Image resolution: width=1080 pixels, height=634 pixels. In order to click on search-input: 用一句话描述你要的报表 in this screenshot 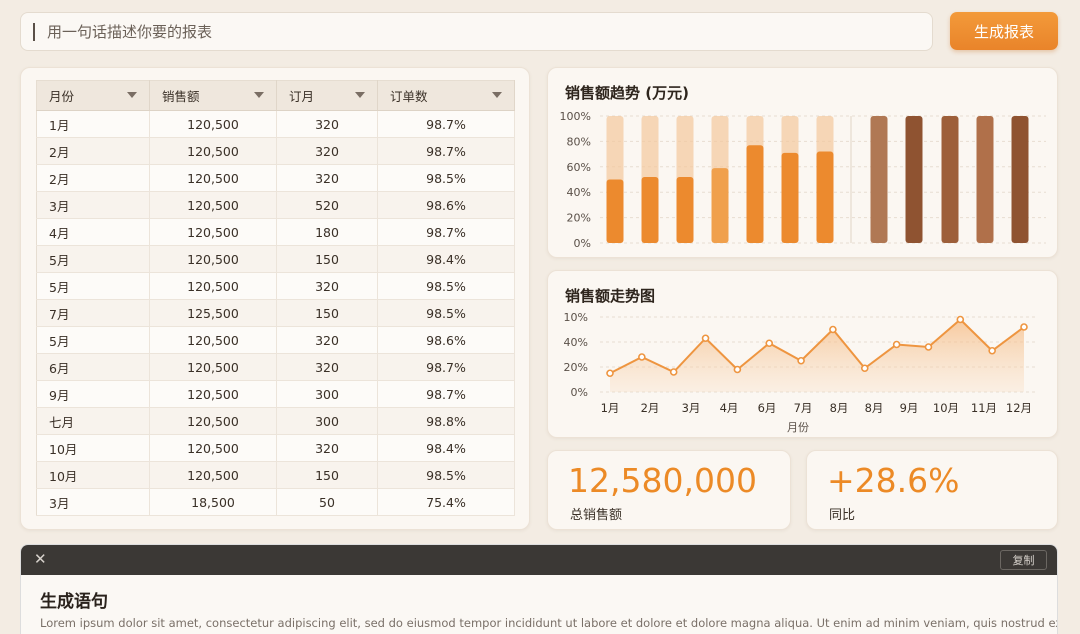, I will do `click(476, 31)`.